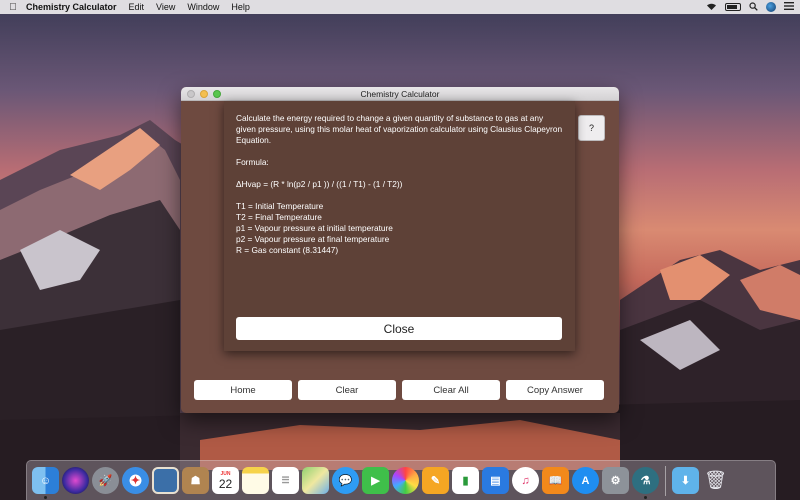 The height and width of the screenshot is (500, 800). I want to click on numbers-icon: ▮, so click(465, 480).